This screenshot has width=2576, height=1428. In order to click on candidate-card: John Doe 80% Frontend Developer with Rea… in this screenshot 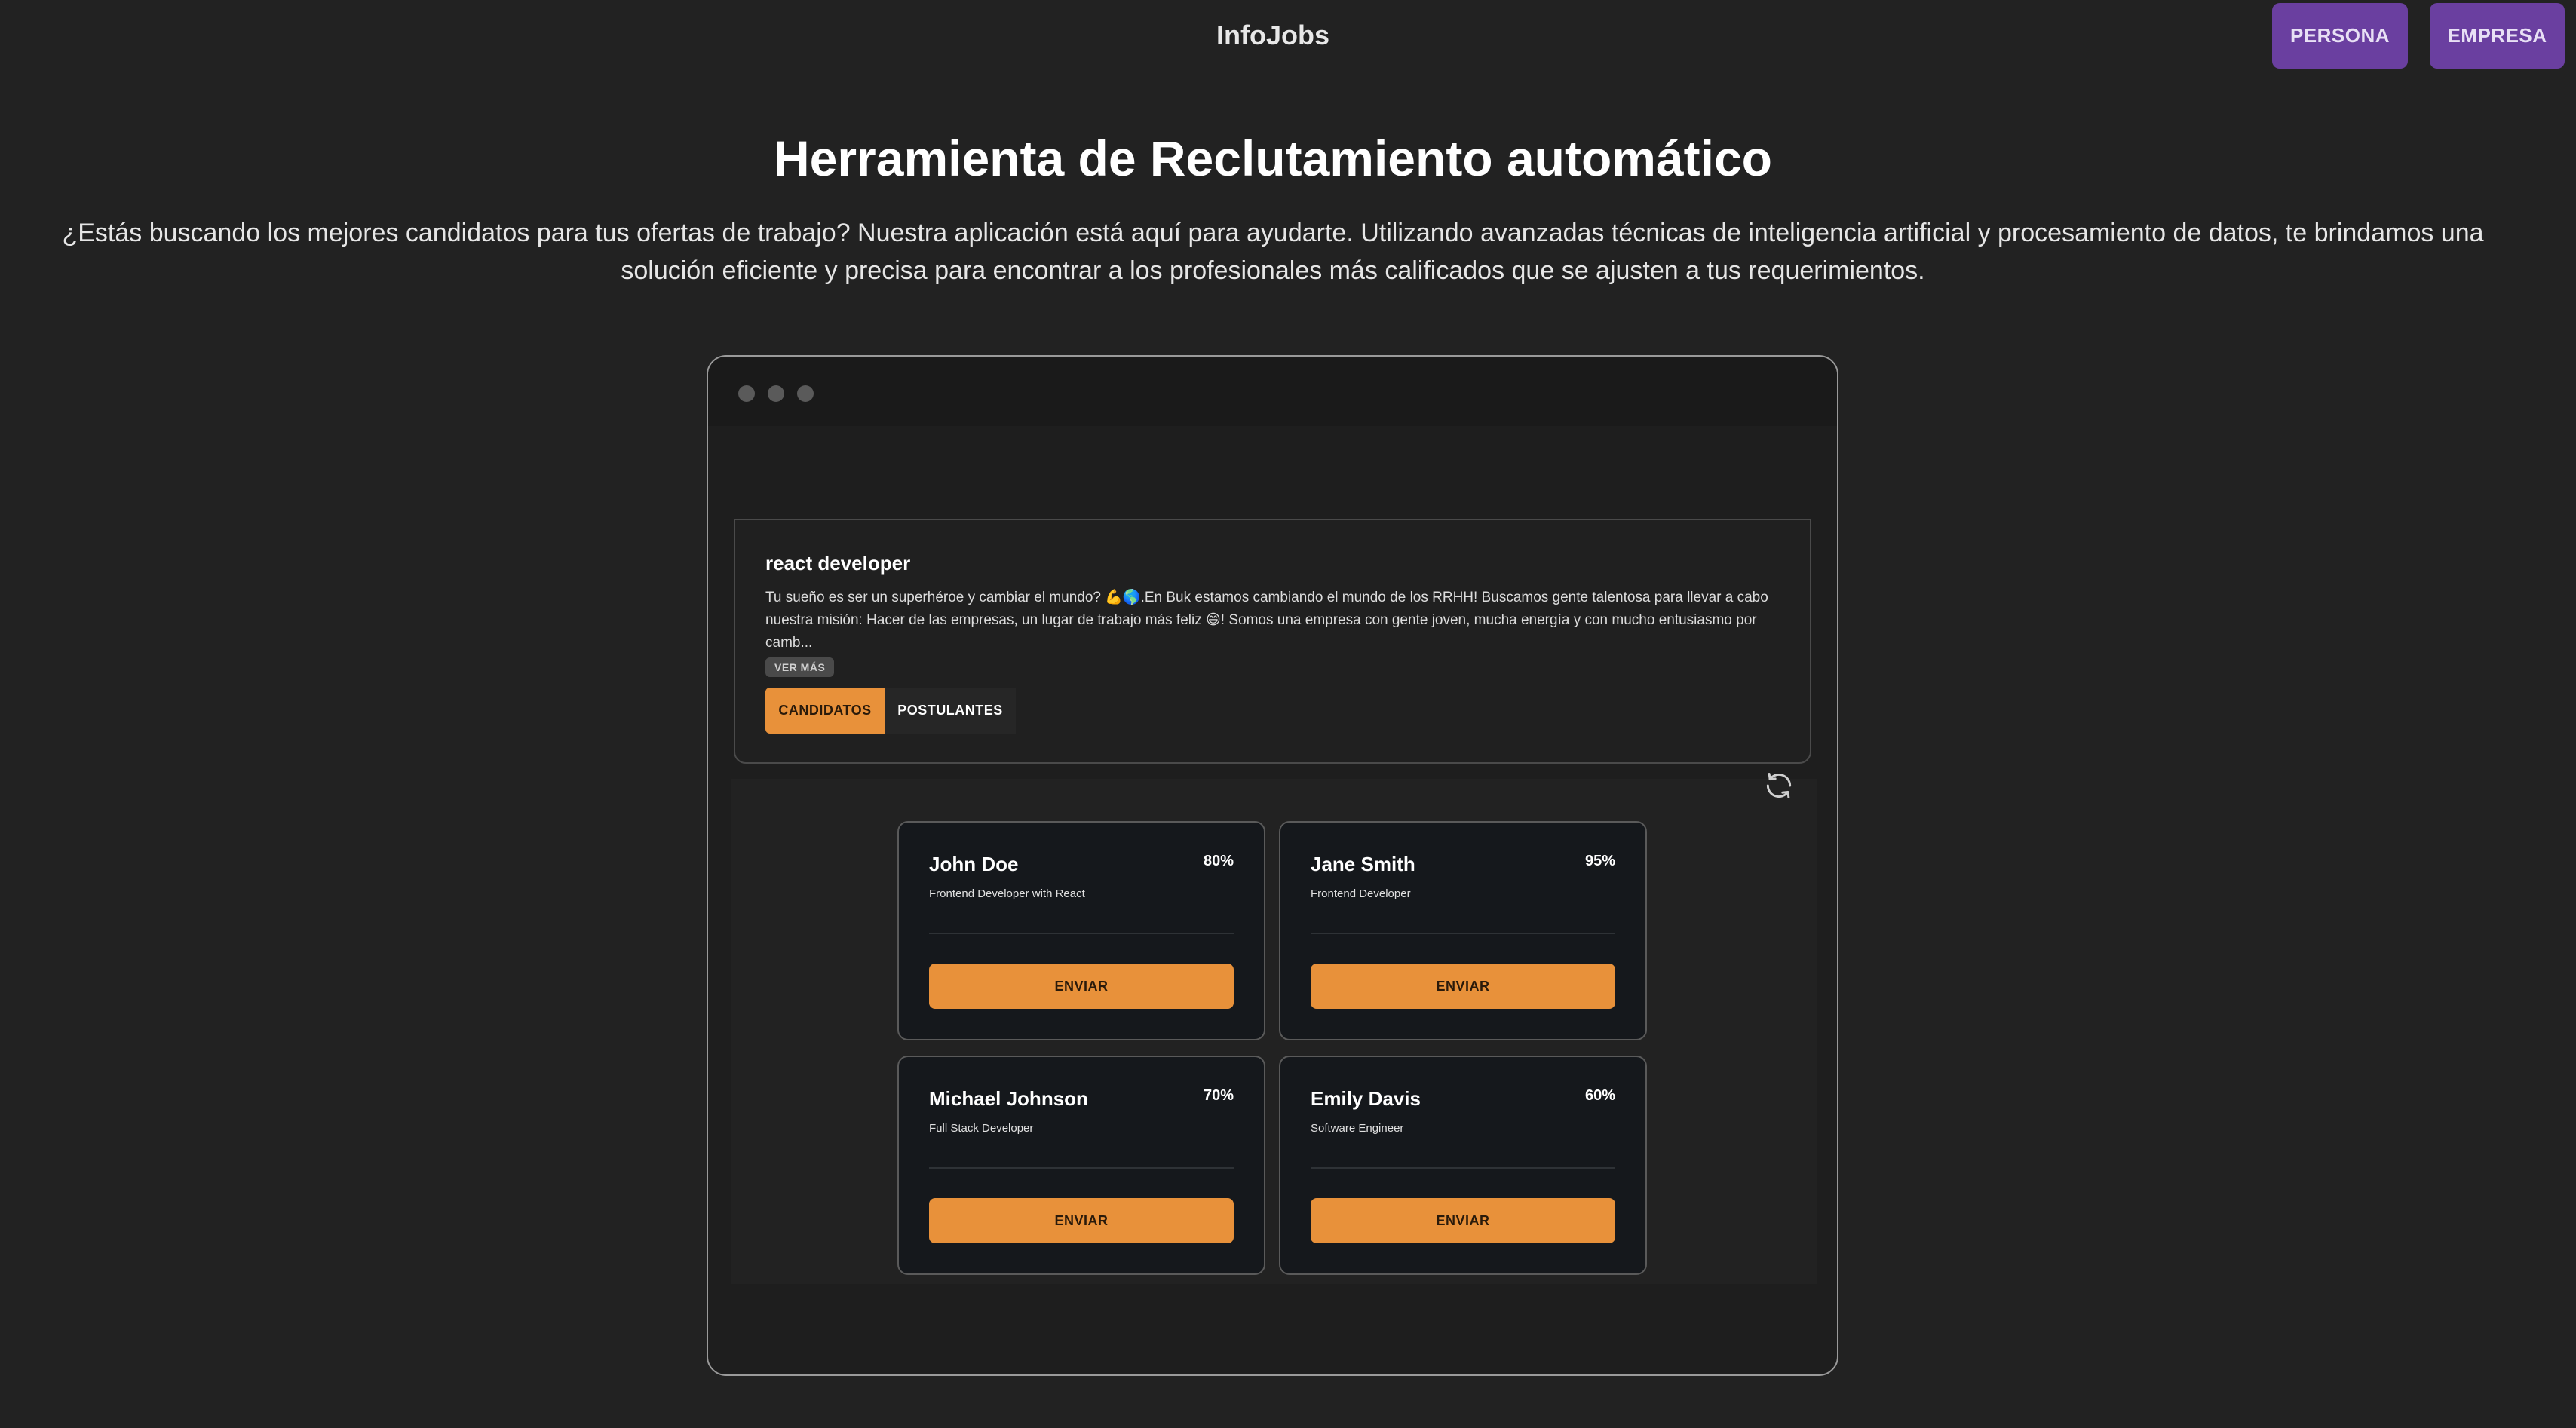, I will do `click(1081, 930)`.